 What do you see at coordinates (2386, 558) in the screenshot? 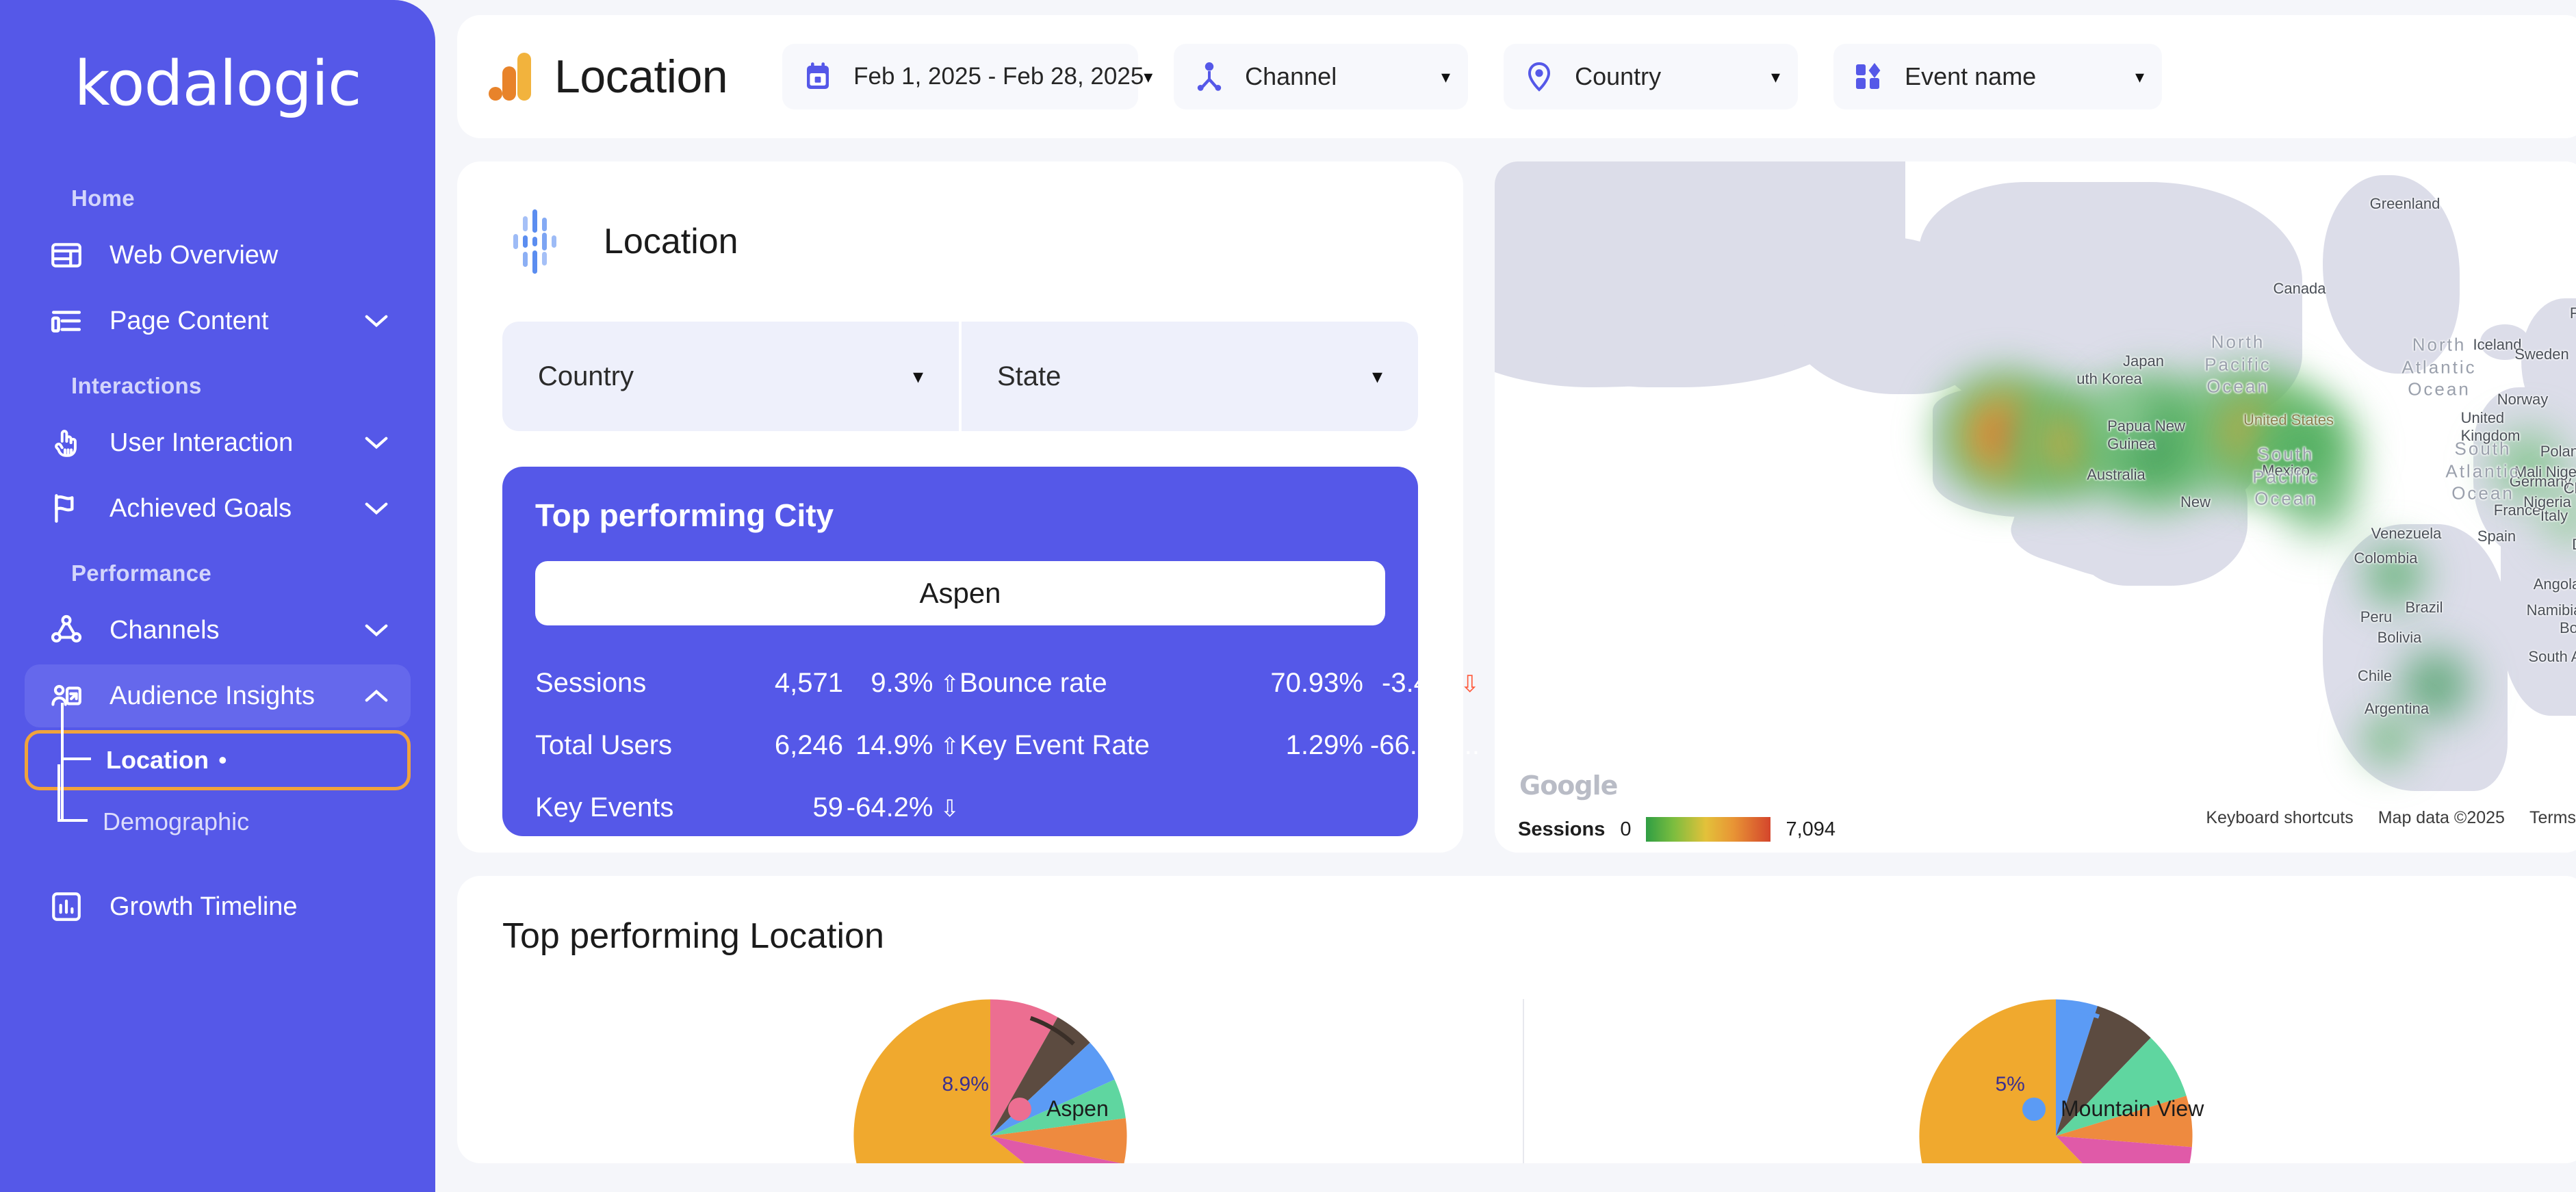
I see `map-label: Colombia` at bounding box center [2386, 558].